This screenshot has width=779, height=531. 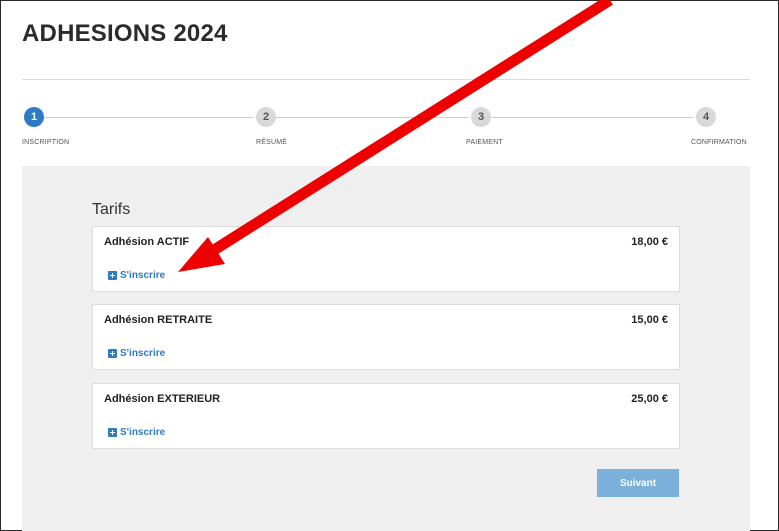 What do you see at coordinates (649, 399) in the screenshot?
I see `tarif-price: 25,00 €` at bounding box center [649, 399].